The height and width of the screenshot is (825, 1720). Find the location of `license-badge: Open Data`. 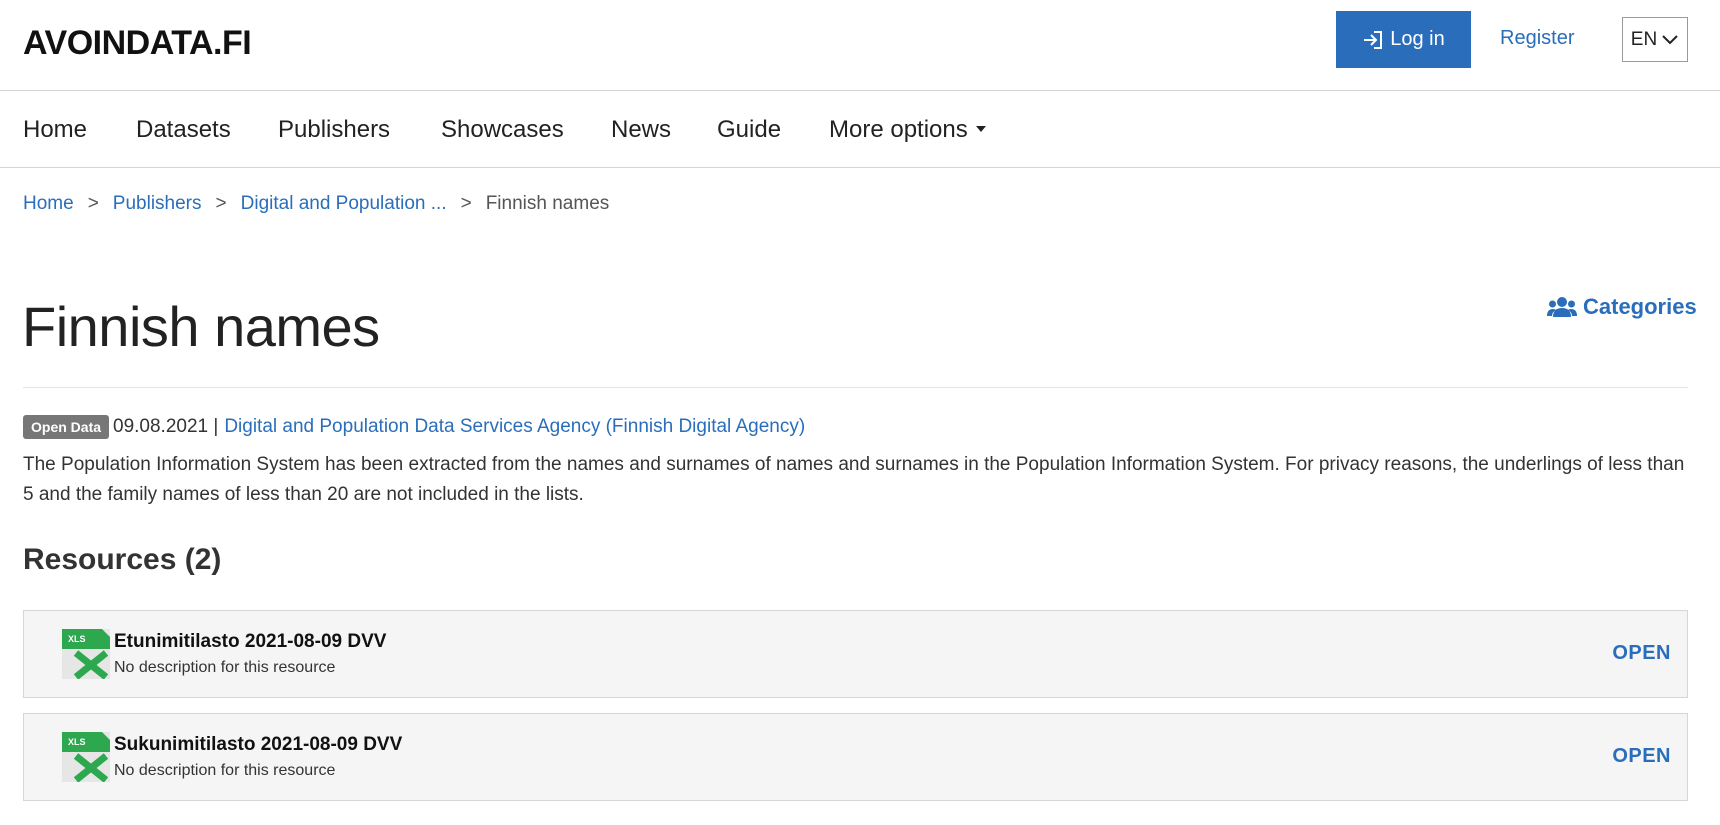

license-badge: Open Data is located at coordinates (66, 427).